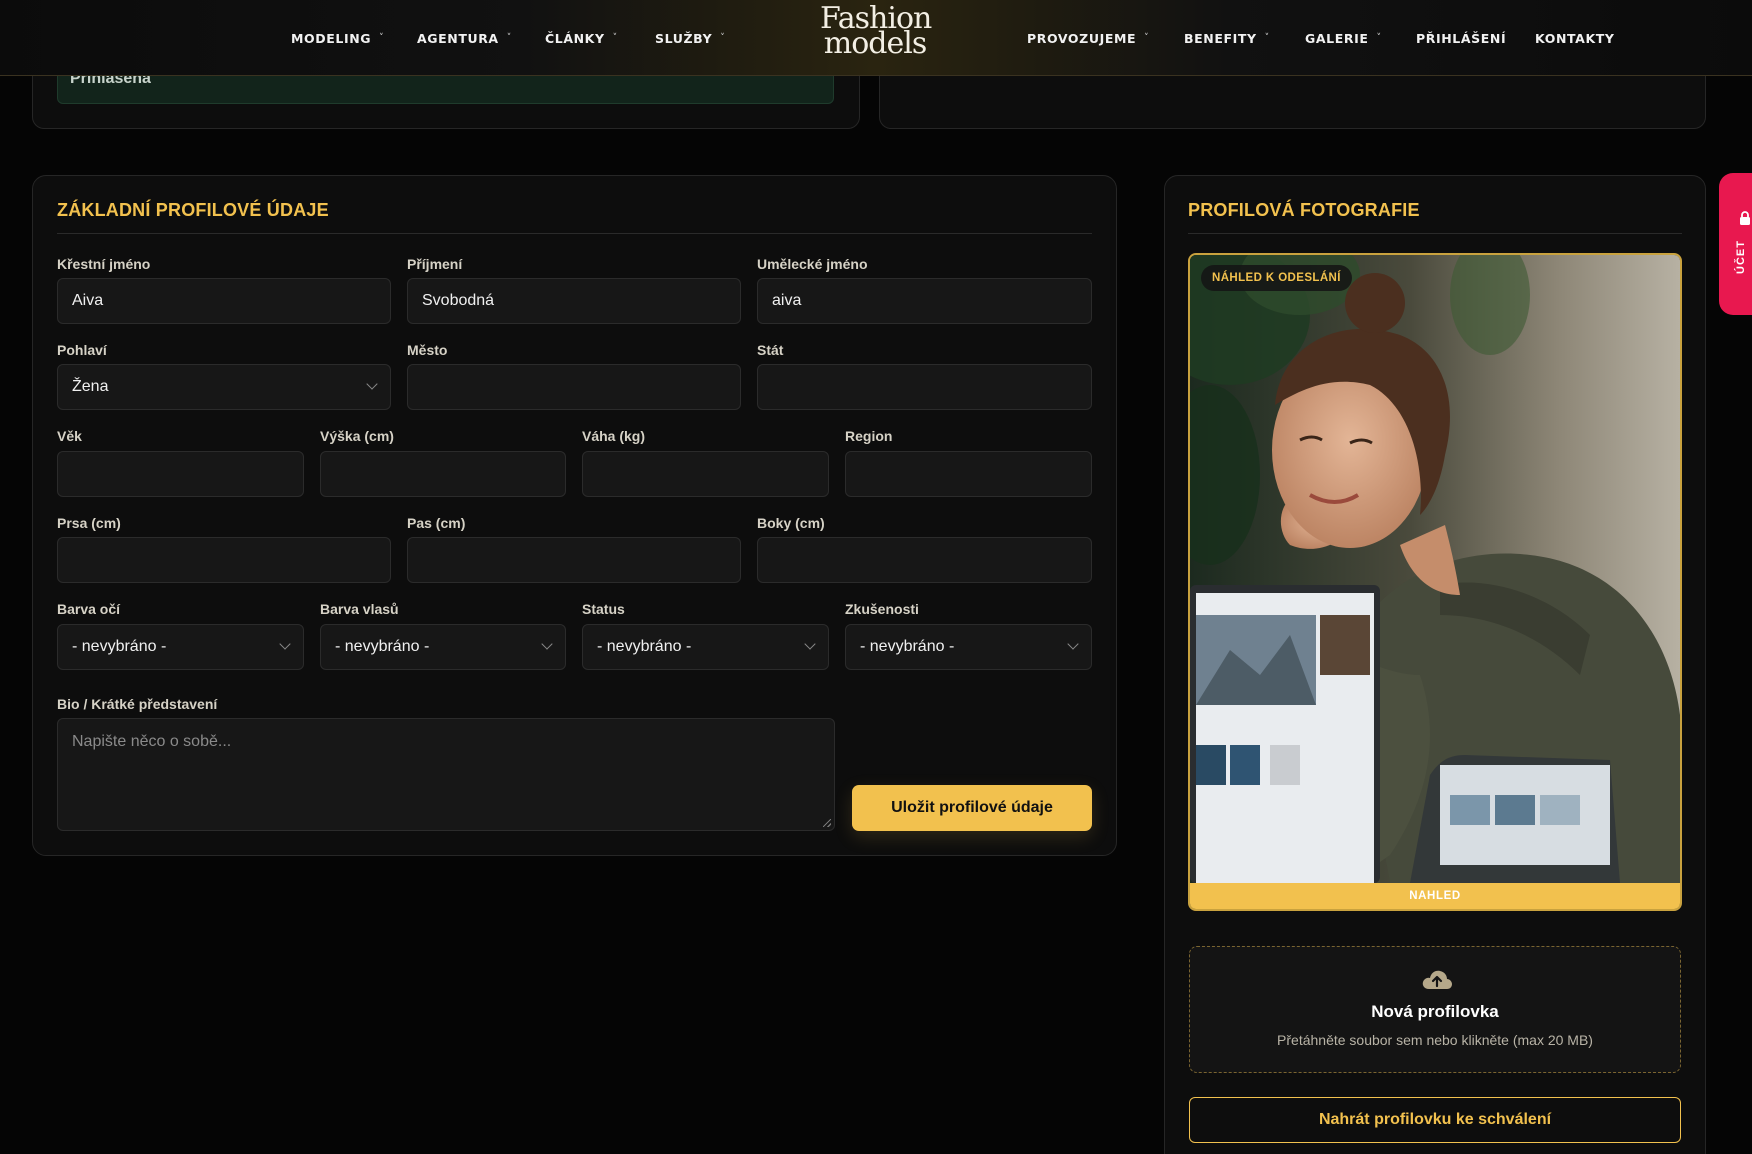  Describe the element at coordinates (614, 436) in the screenshot. I see `weight-label: Váha (kg)` at that location.